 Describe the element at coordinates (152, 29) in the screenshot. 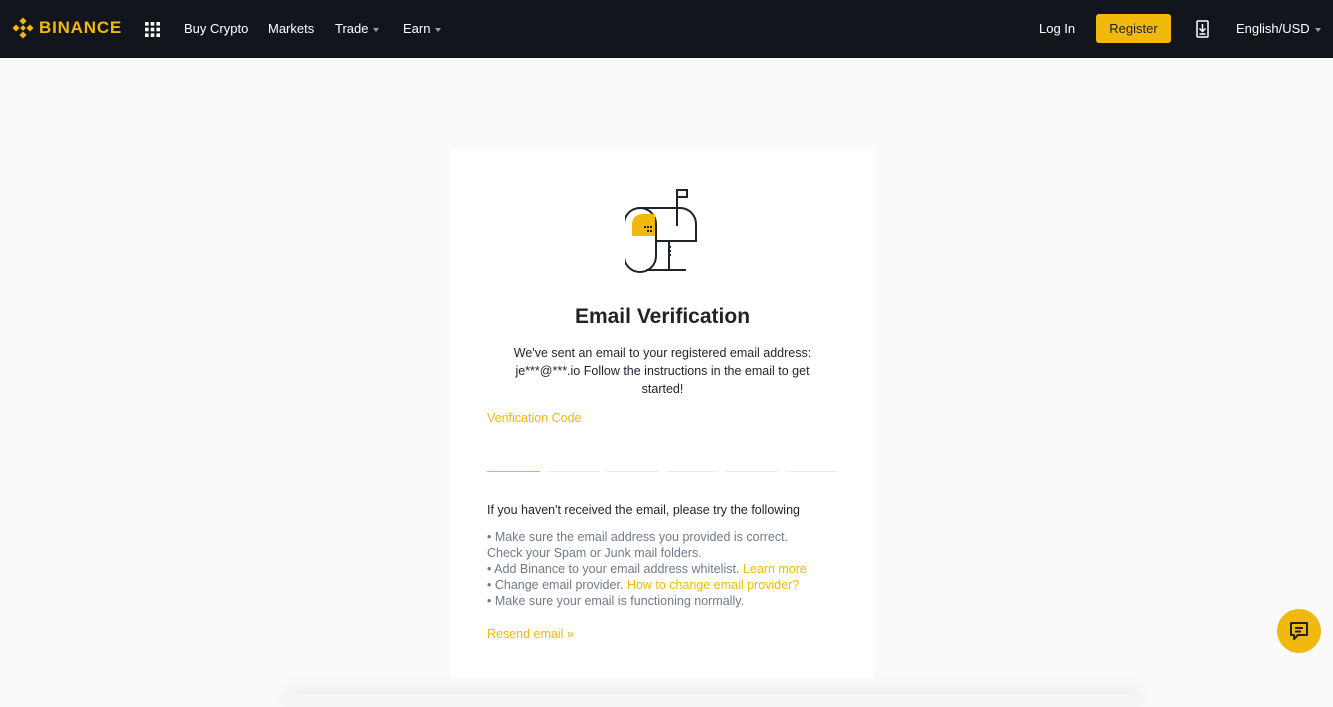

I see `grid-icon` at that location.